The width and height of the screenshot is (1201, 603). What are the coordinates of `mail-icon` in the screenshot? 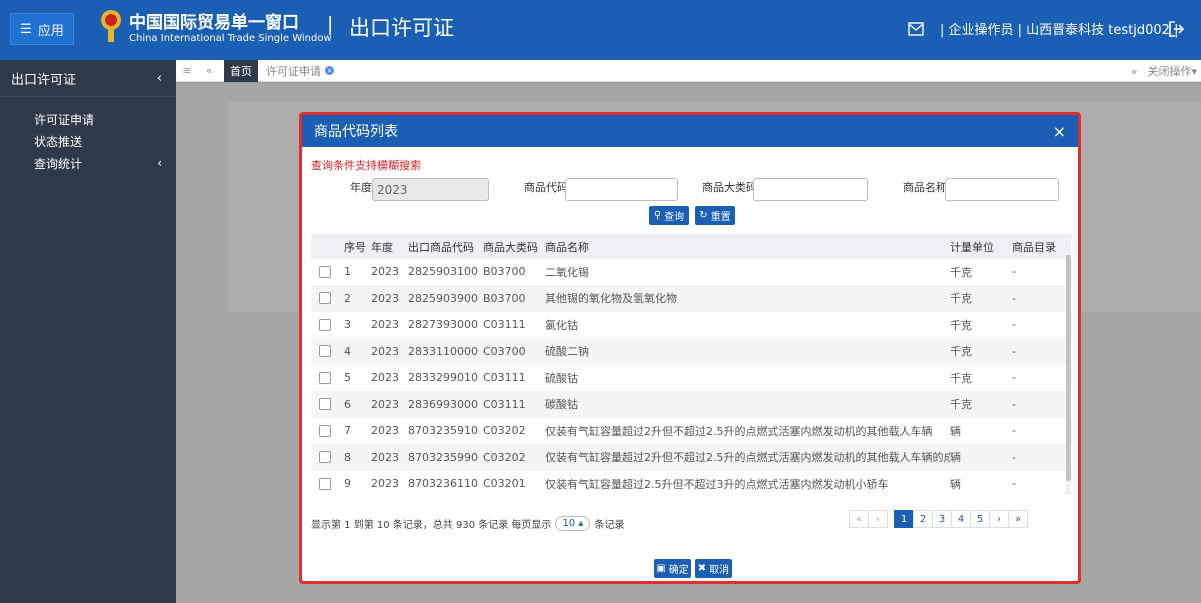 It's located at (916, 29).